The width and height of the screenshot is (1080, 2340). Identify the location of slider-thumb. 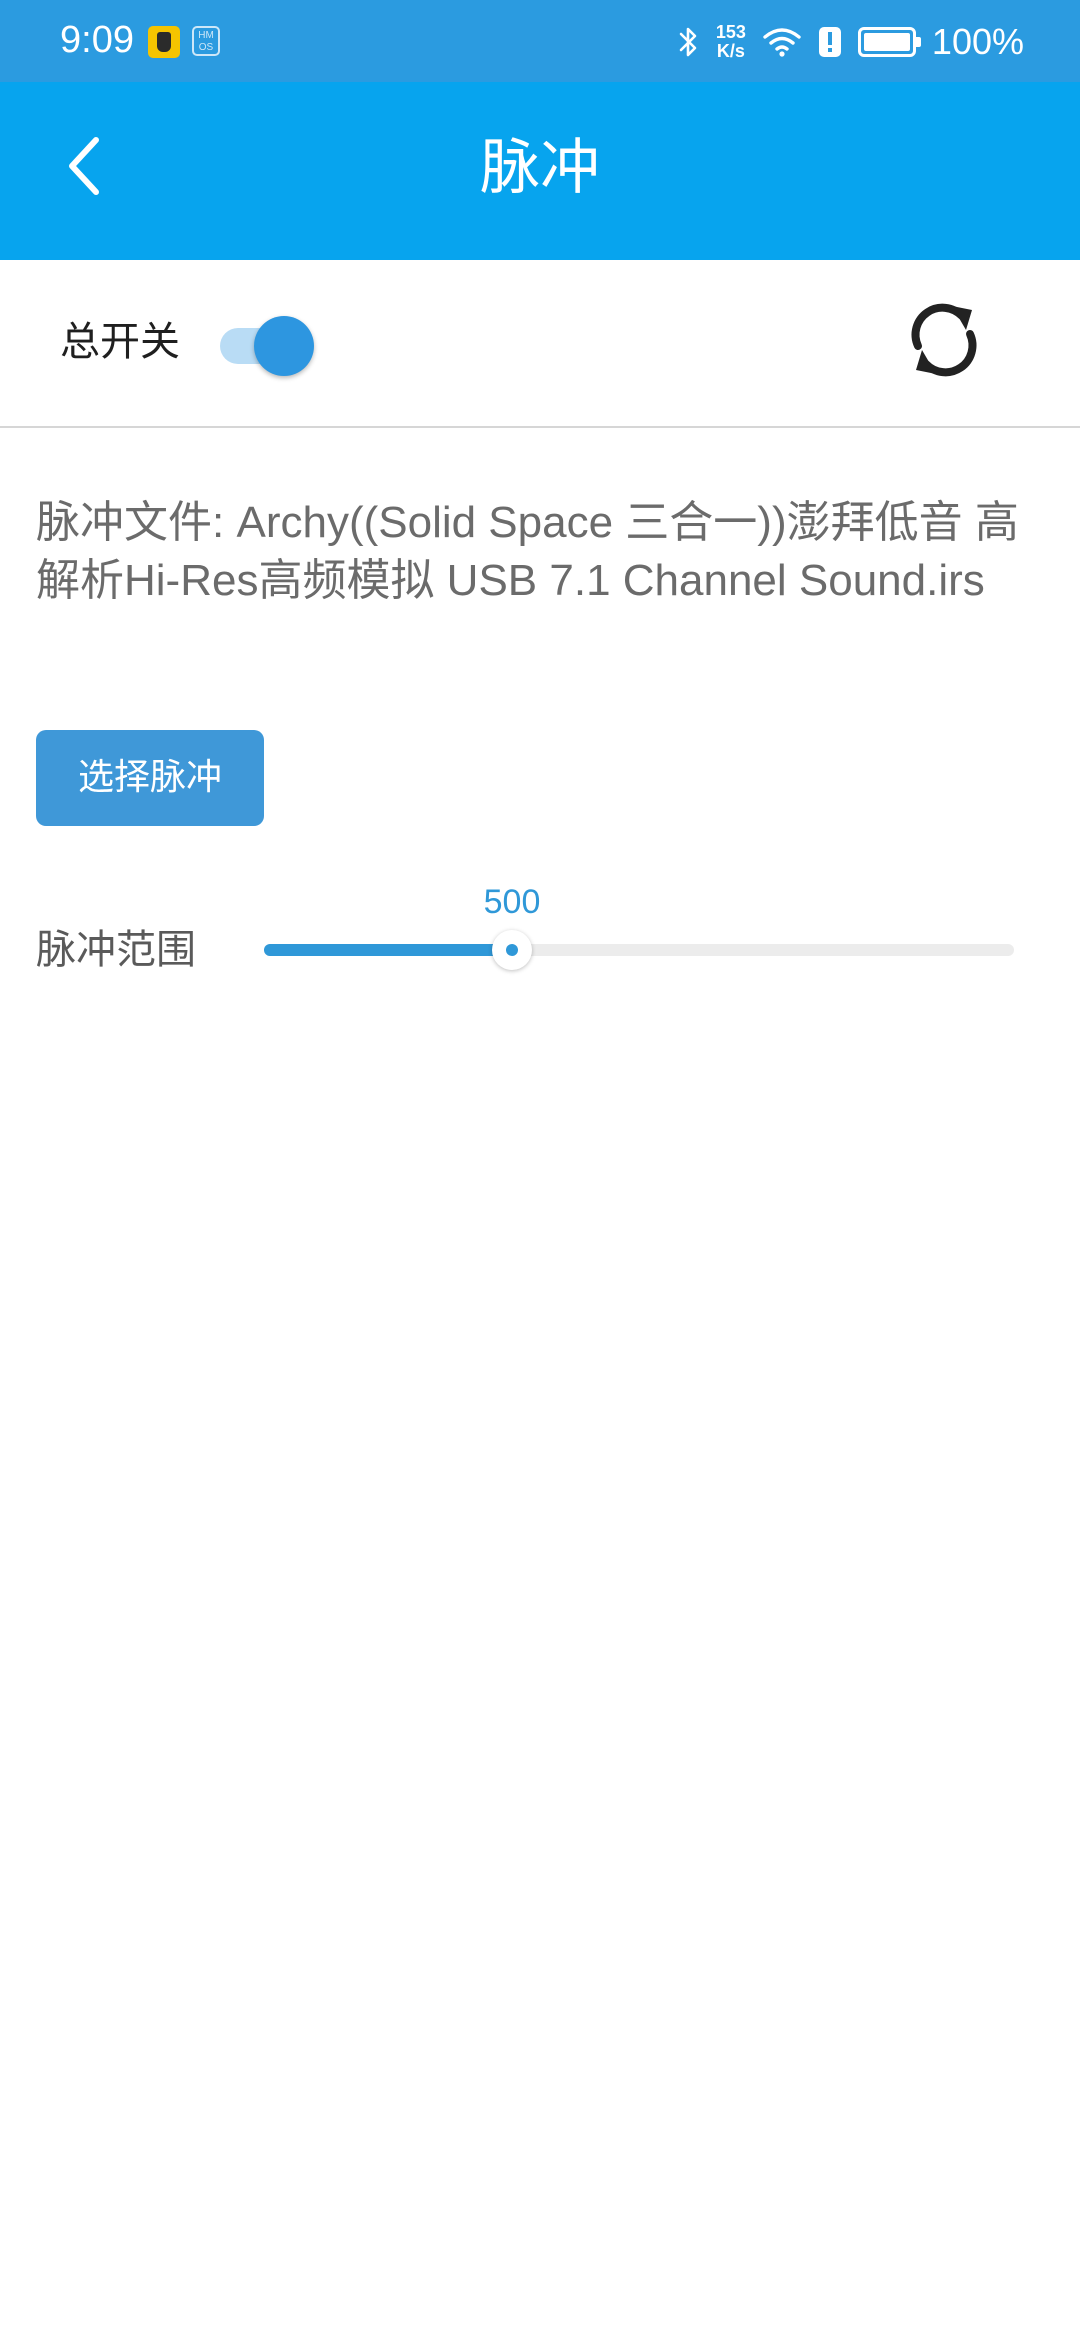
(512, 950).